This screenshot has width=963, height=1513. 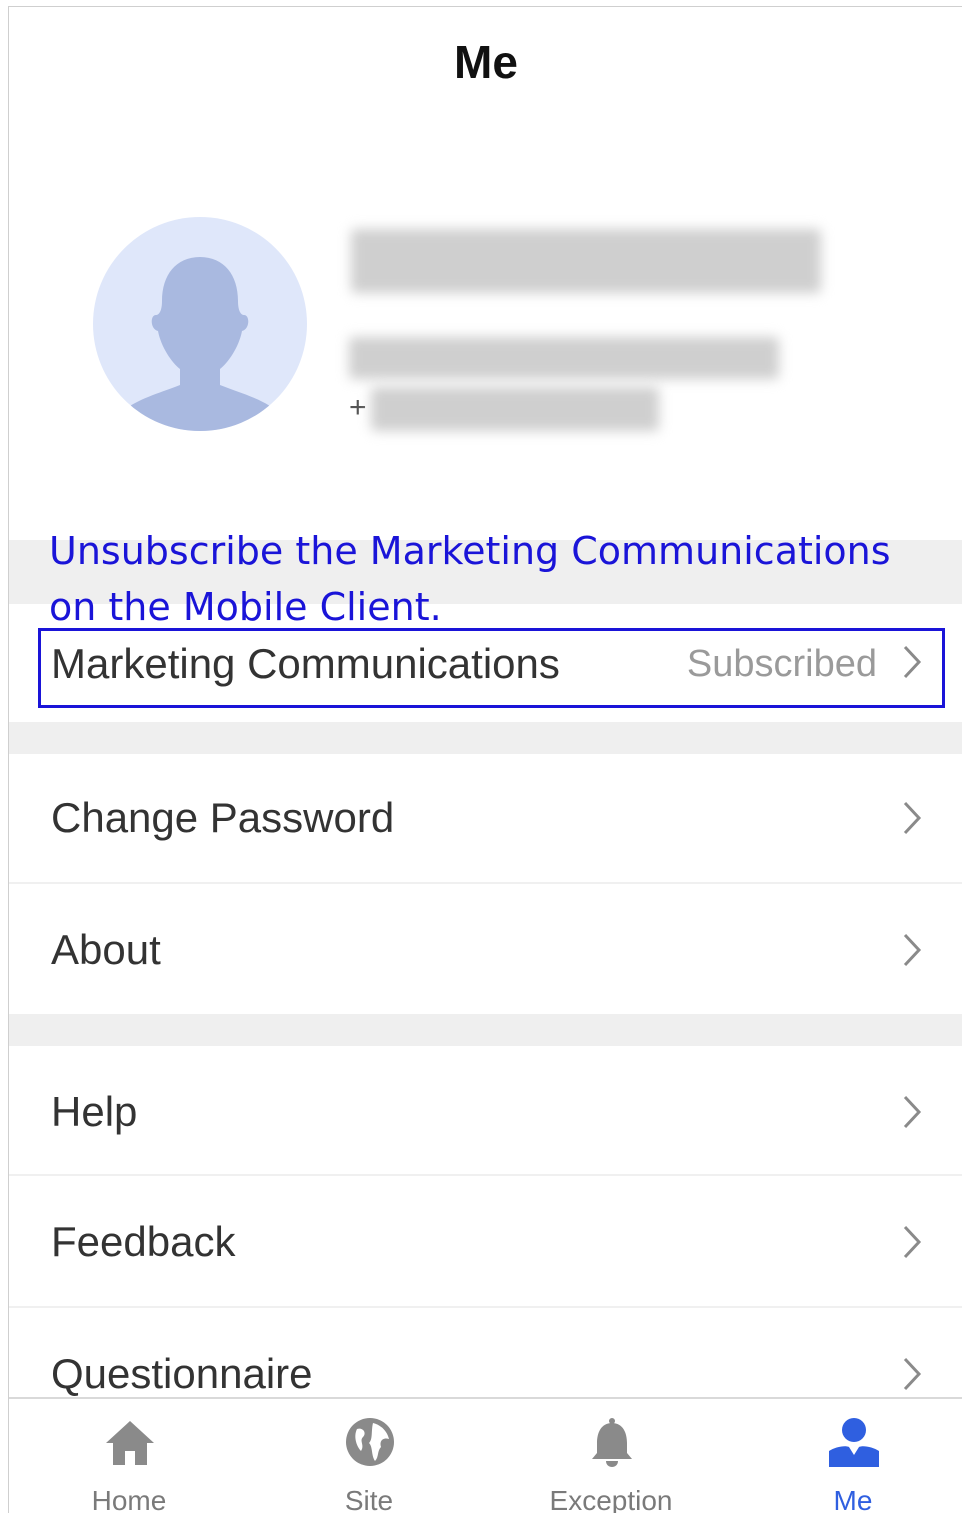 I want to click on menu-item-label: Feedback, so click(x=143, y=1241).